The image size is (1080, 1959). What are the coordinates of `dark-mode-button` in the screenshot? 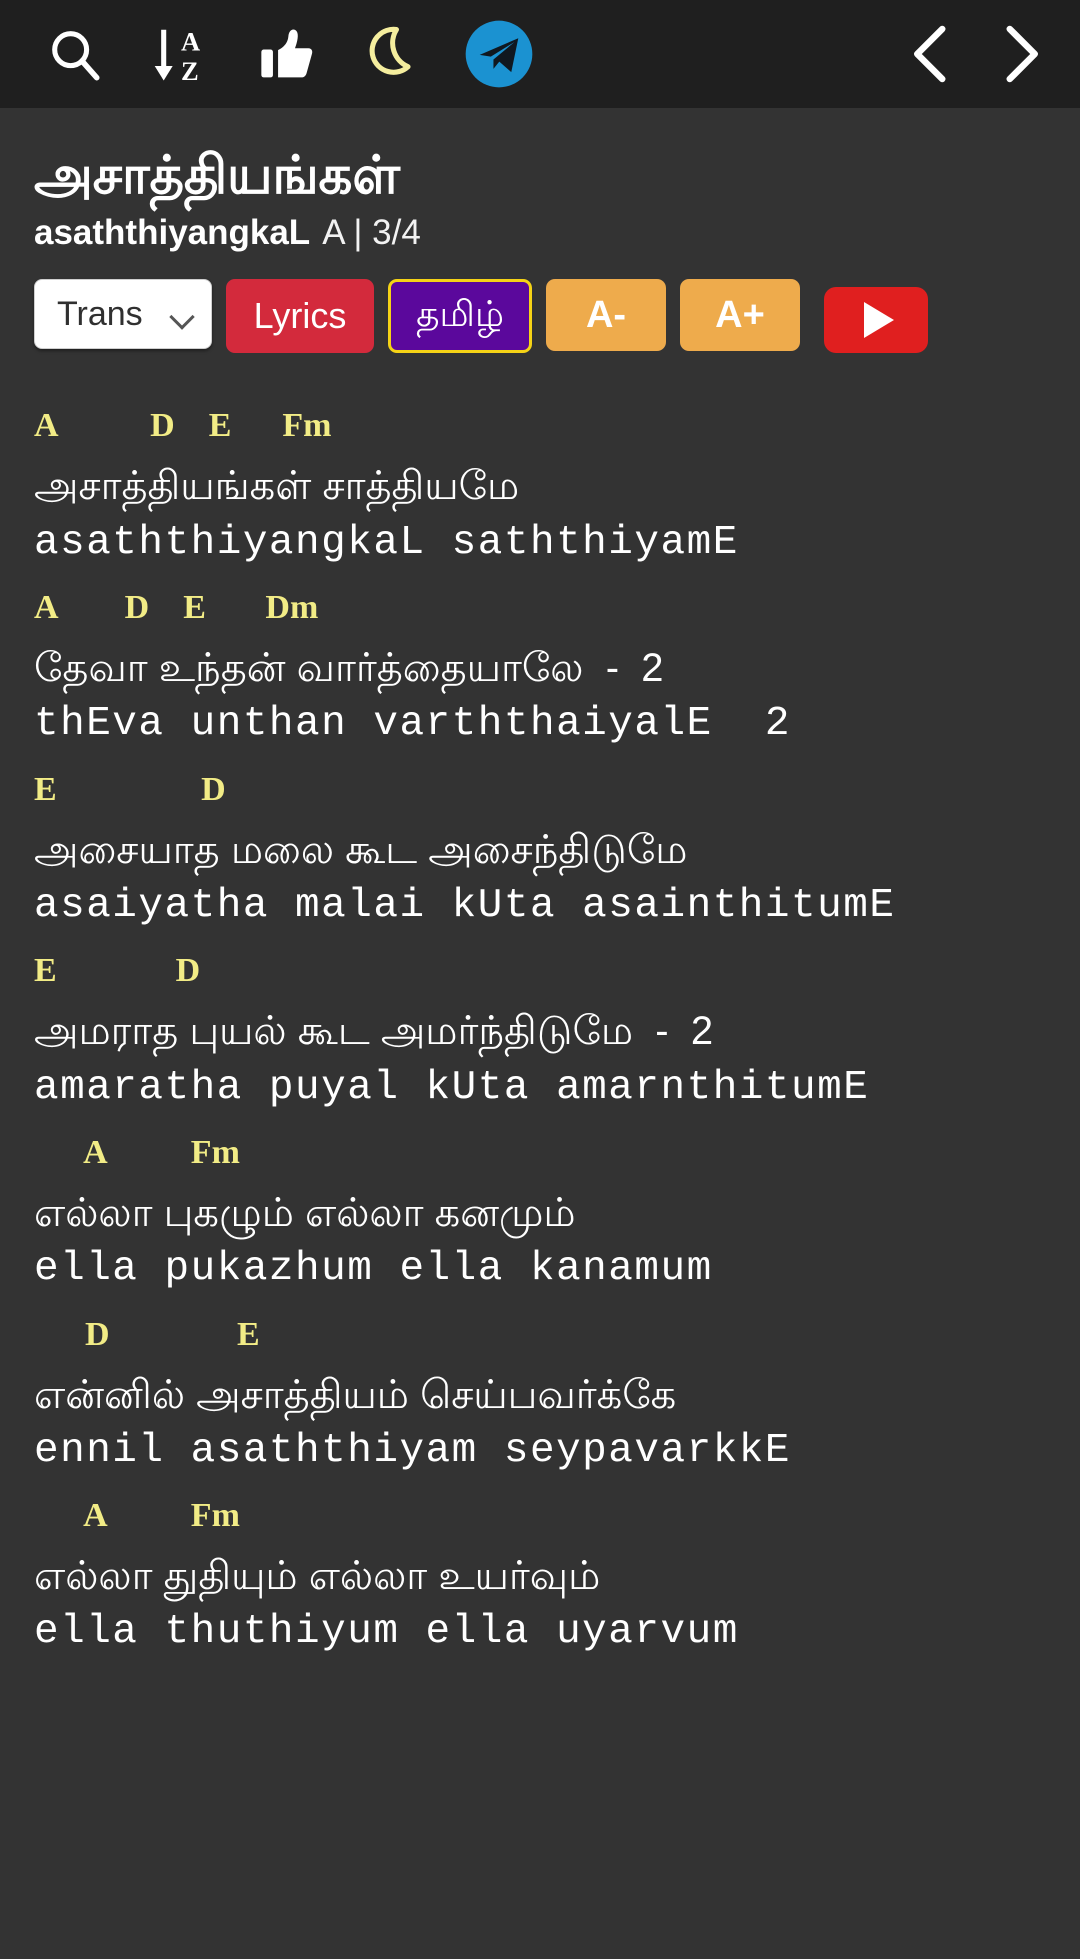 It's located at (393, 54).